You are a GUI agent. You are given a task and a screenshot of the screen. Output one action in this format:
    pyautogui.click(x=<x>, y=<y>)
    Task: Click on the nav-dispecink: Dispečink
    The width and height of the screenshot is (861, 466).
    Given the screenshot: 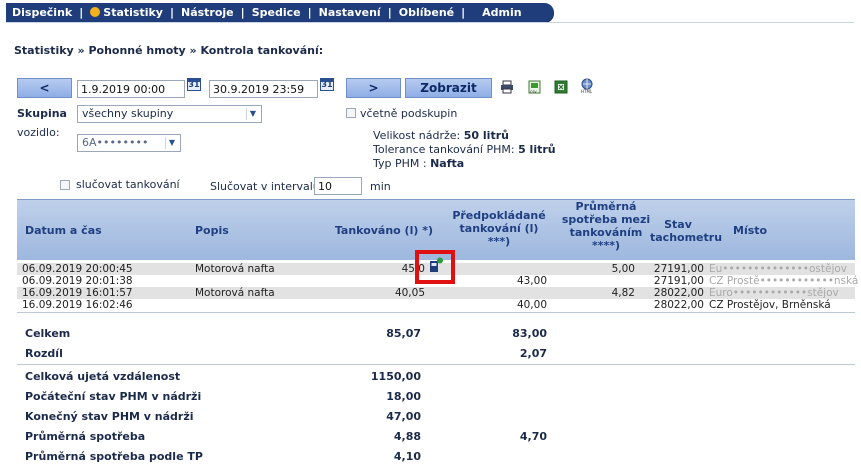 What is the action you would take?
    pyautogui.click(x=42, y=12)
    